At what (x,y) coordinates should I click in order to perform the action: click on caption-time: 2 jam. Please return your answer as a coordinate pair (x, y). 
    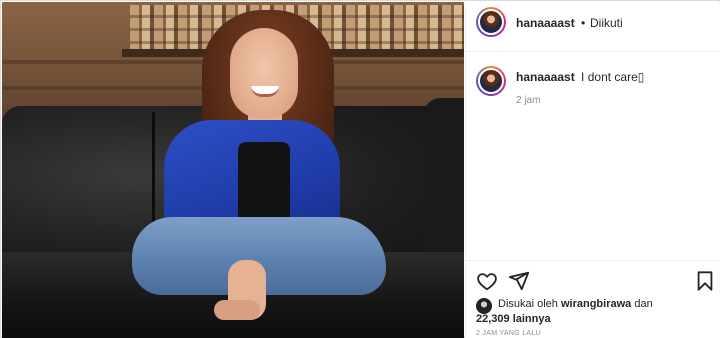
    Looking at the image, I should click on (528, 100).